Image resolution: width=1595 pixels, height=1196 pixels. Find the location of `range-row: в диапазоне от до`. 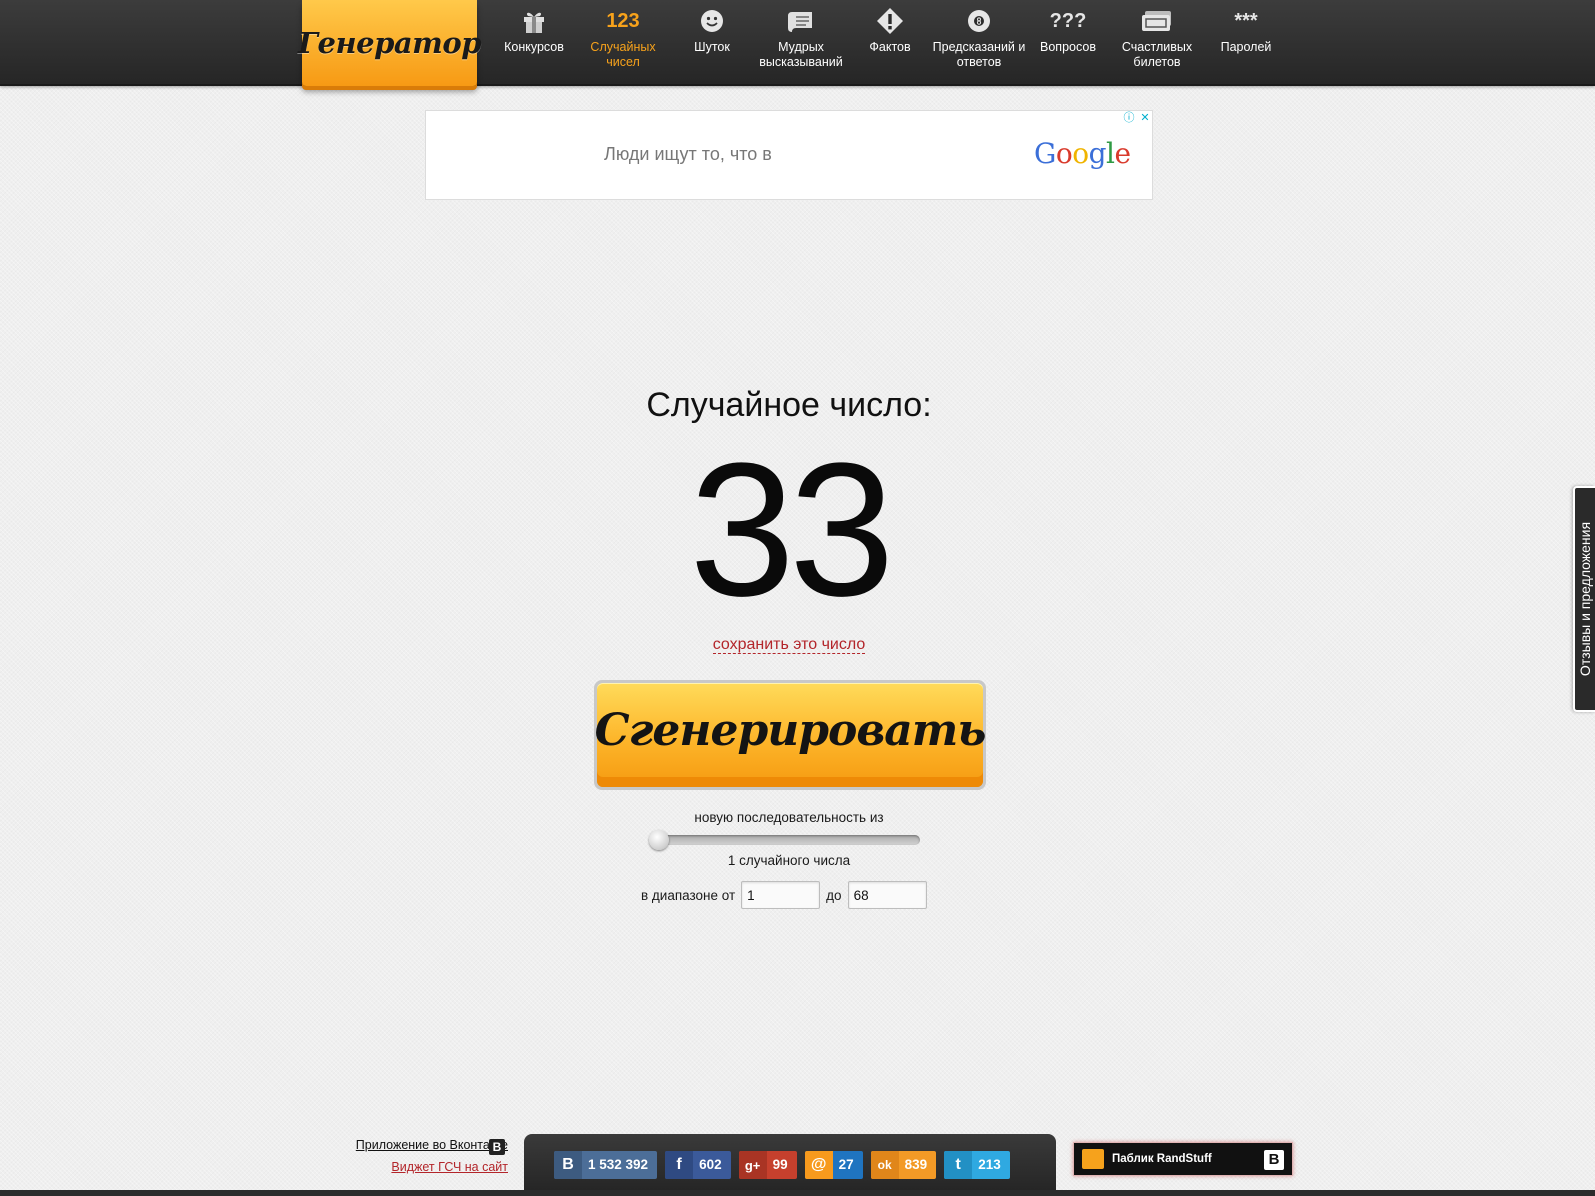

range-row: в диапазоне от до is located at coordinates (784, 895).